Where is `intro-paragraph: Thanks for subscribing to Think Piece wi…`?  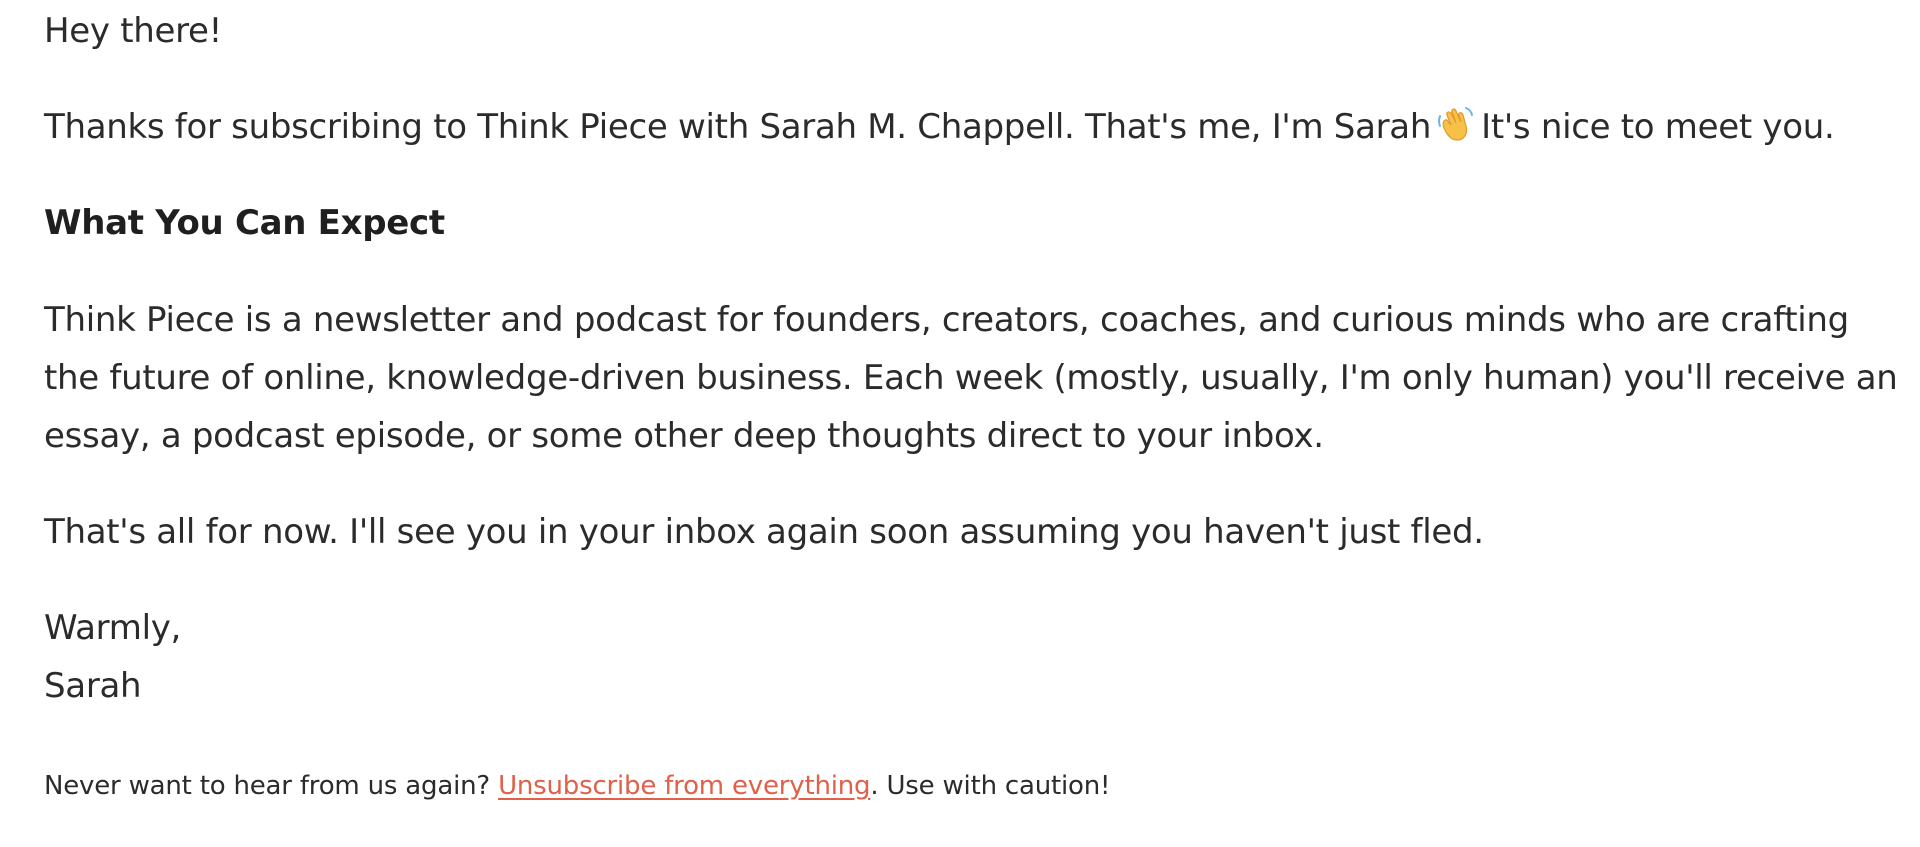 intro-paragraph: Thanks for subscribing to Think Piece wi… is located at coordinates (939, 127).